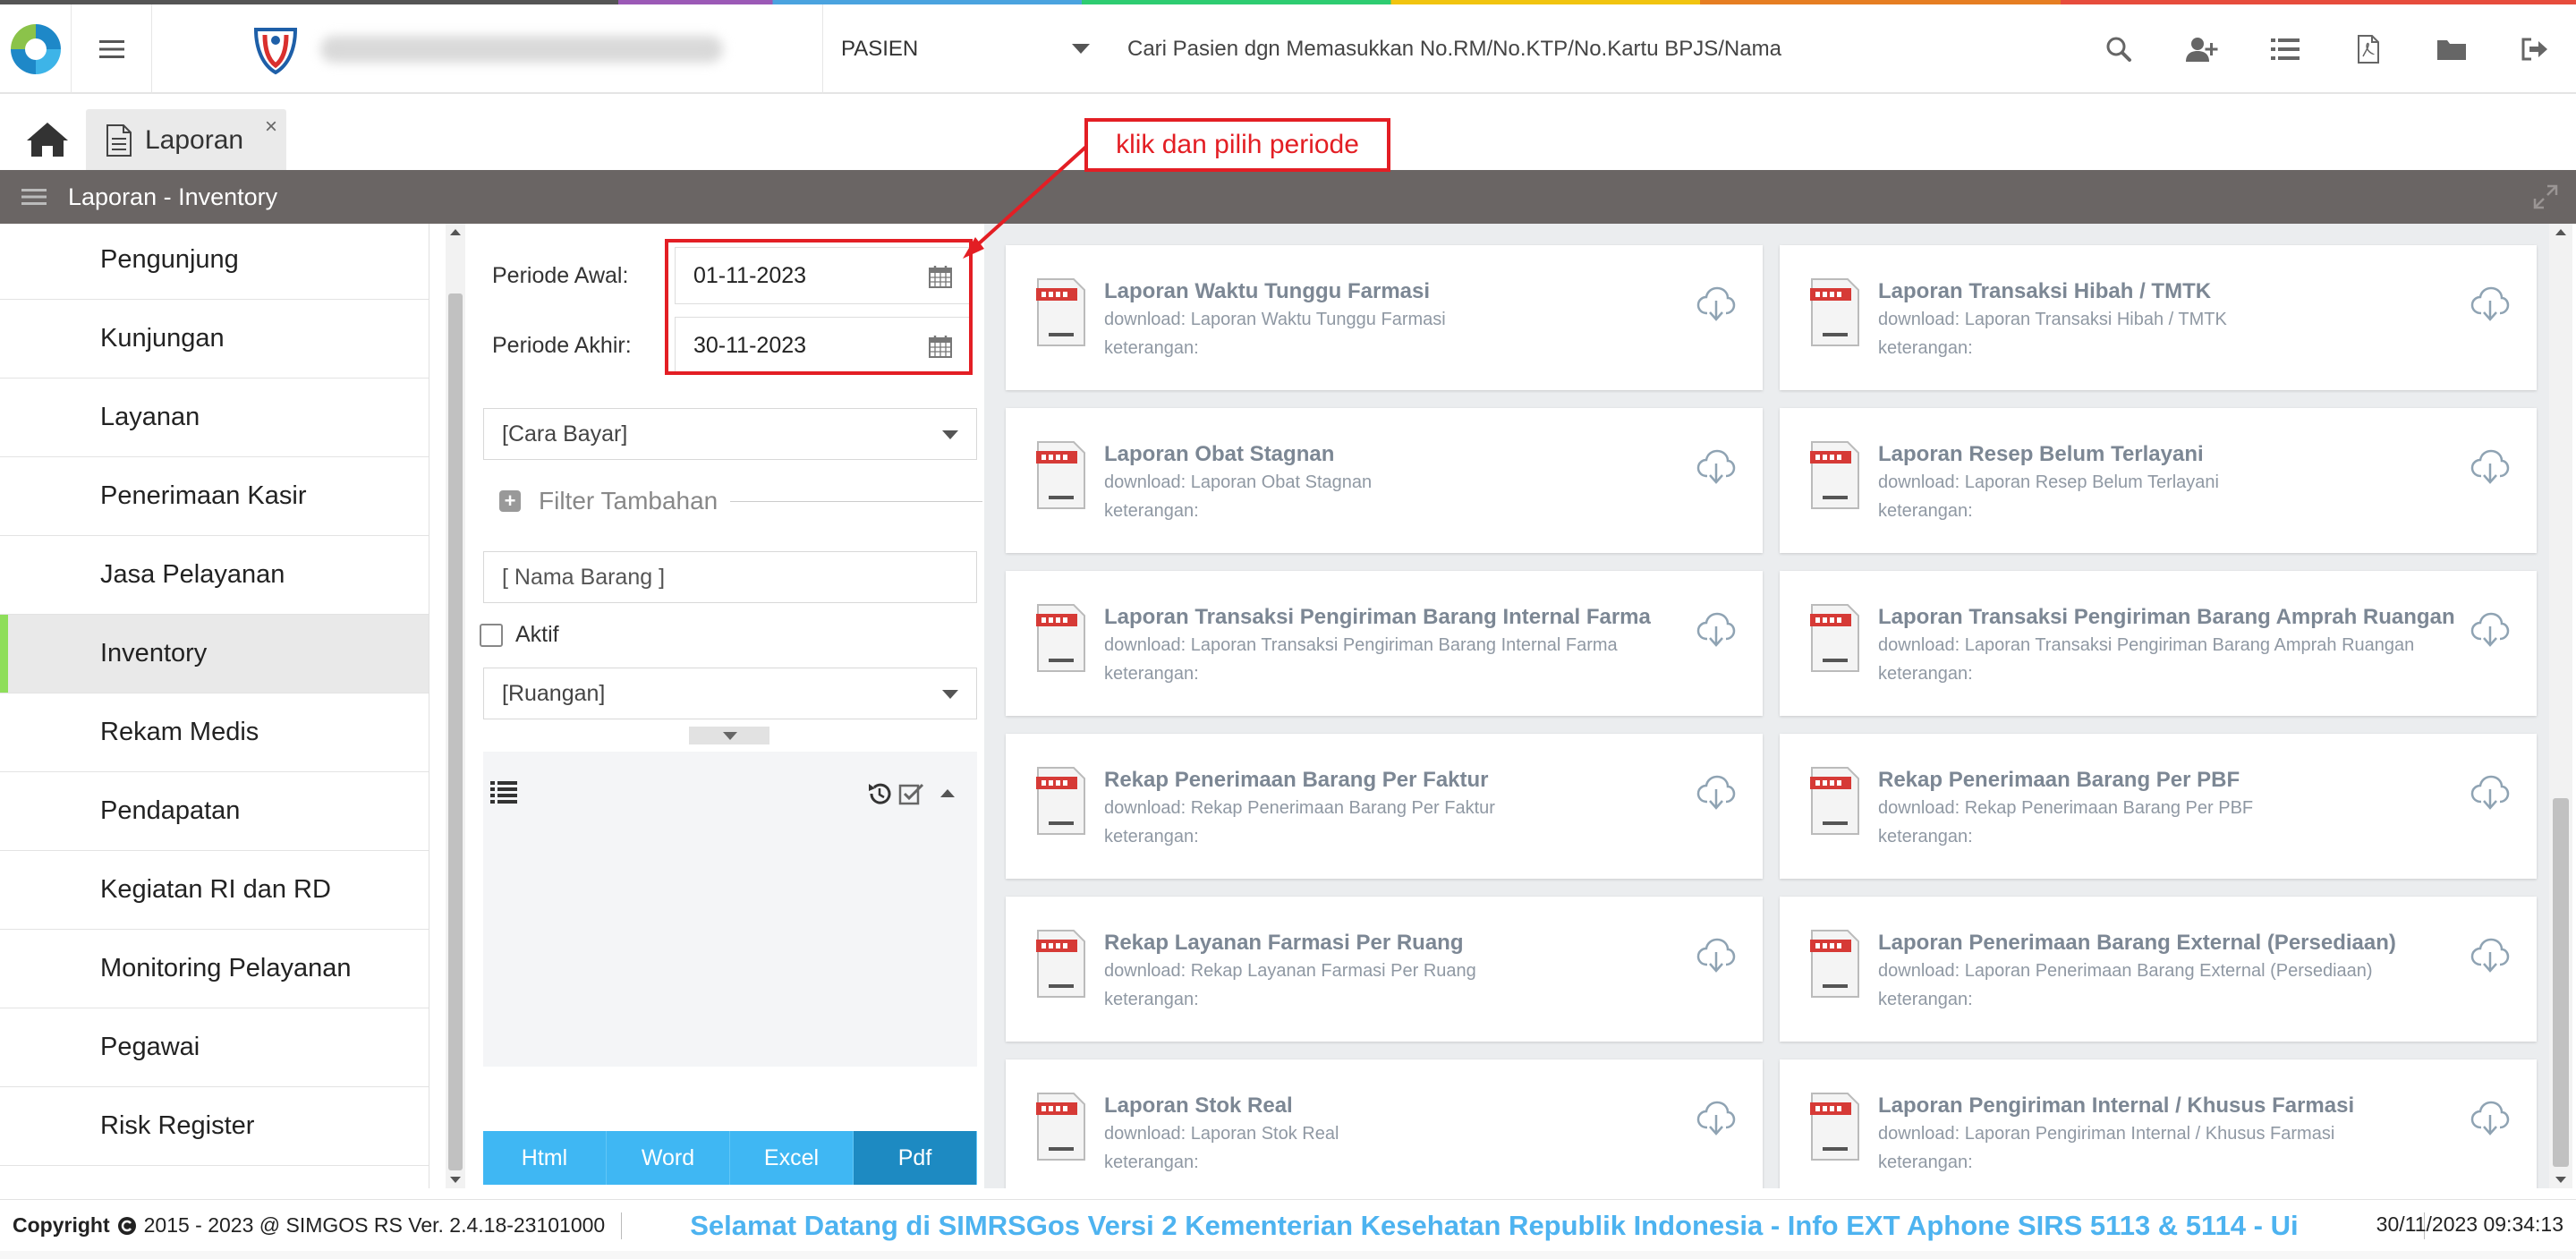 The image size is (2576, 1259). What do you see at coordinates (1384, 317) in the screenshot?
I see `report-card: Laporan Waktu Tunggu Farmasi download` at bounding box center [1384, 317].